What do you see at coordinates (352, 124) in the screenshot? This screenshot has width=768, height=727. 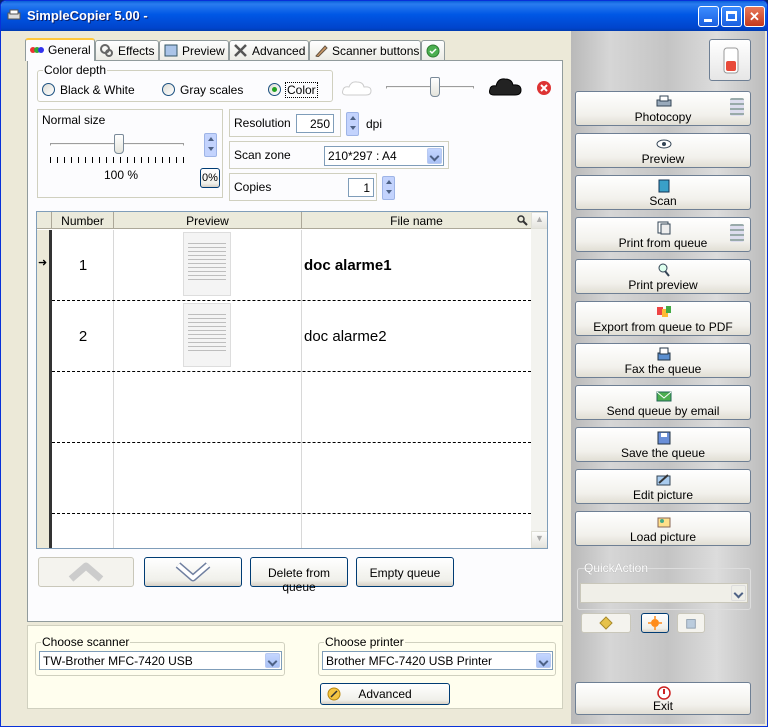 I see `resolution-spinner` at bounding box center [352, 124].